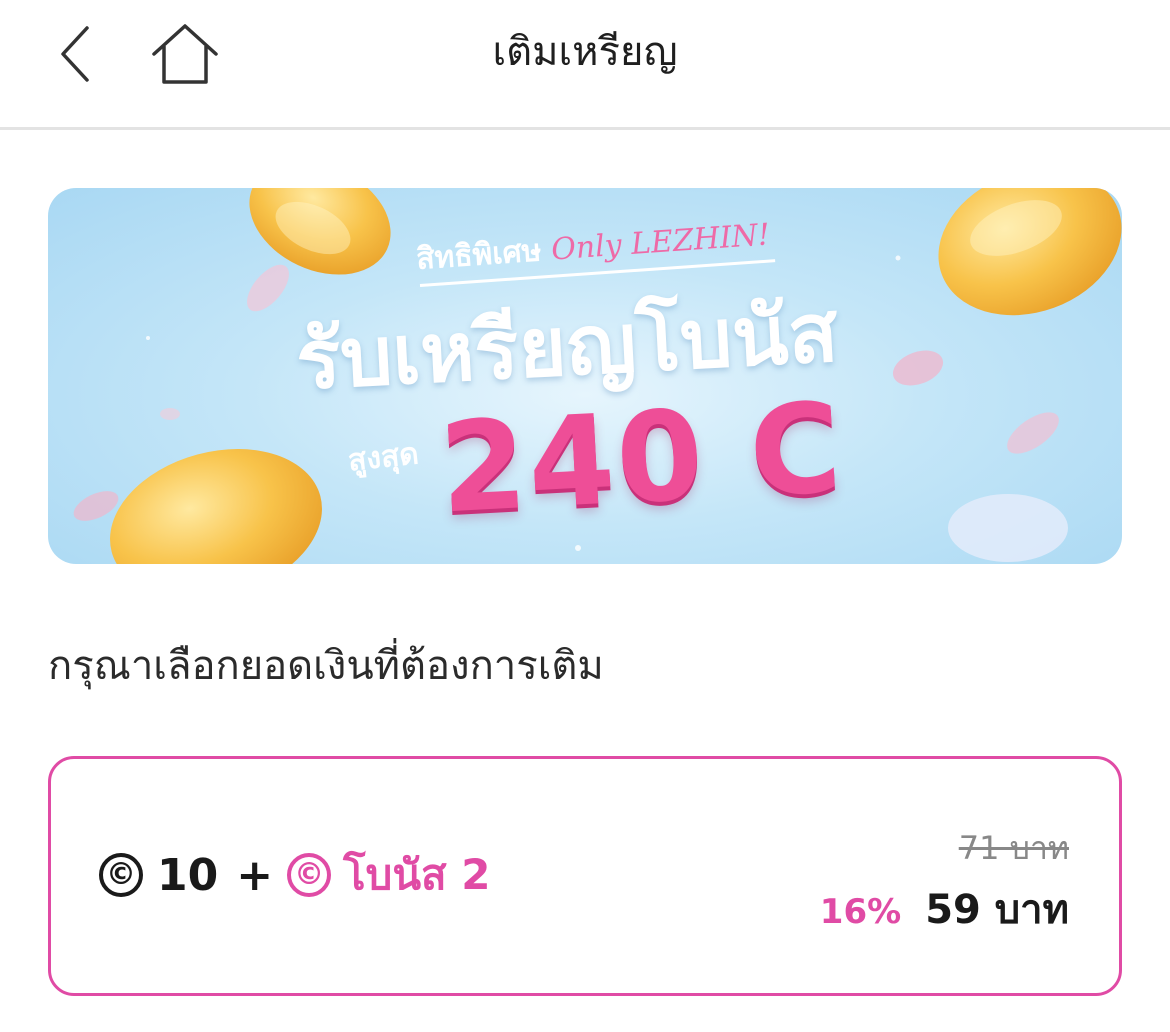 The height and width of the screenshot is (1032, 1170). I want to click on original-price: 71 บาท, so click(1013, 848).